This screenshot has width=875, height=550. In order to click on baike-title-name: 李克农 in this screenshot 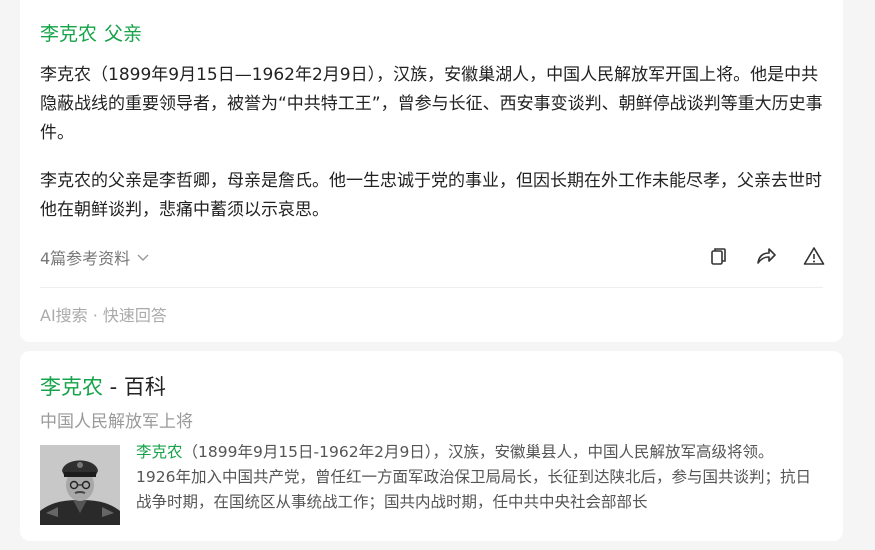, I will do `click(71, 387)`.